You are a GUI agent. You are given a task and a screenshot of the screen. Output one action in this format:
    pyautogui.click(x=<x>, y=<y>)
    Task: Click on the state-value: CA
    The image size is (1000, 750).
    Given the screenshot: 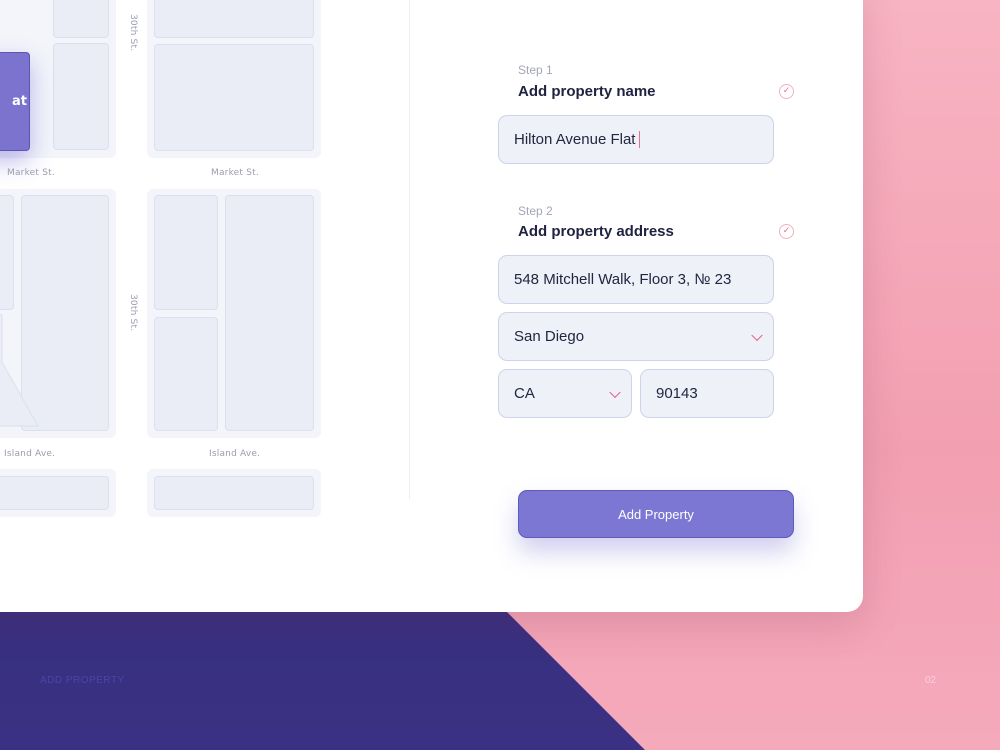 What is the action you would take?
    pyautogui.click(x=524, y=393)
    